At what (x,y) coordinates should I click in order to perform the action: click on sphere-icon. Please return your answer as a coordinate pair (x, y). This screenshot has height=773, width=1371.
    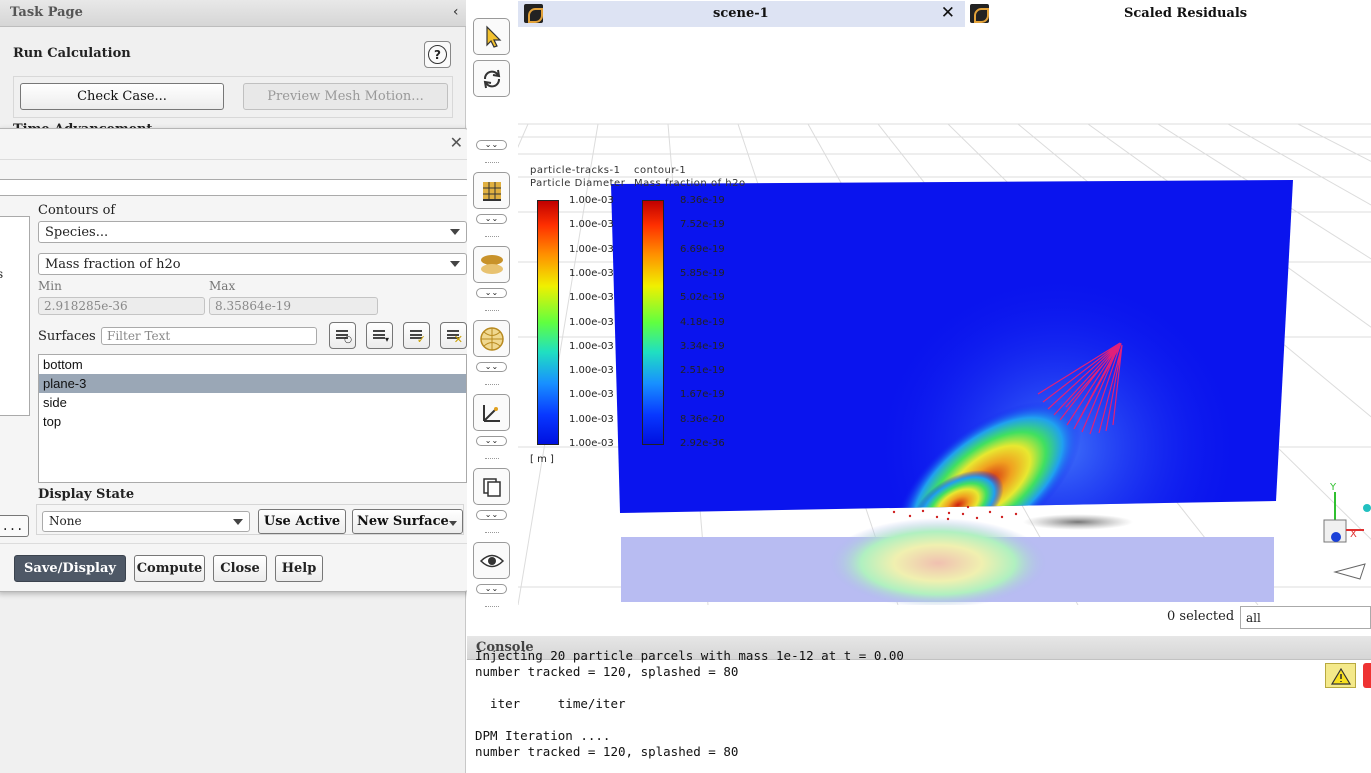
    Looking at the image, I should click on (491, 338).